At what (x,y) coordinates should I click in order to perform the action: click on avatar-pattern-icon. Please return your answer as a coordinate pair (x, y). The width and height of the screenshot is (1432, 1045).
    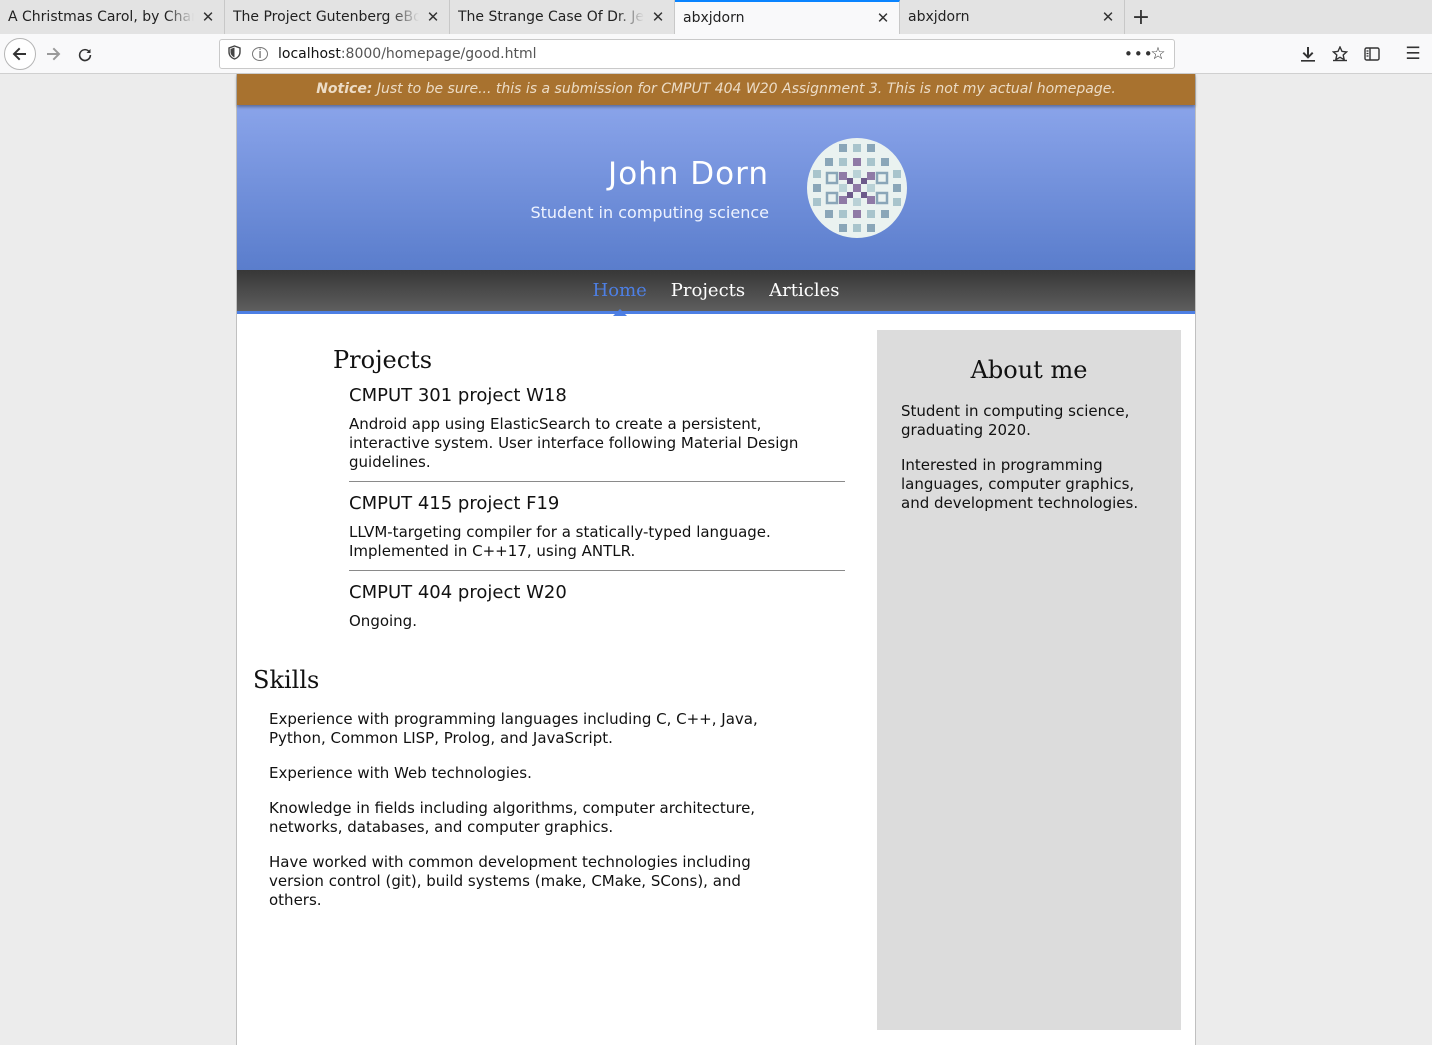
    Looking at the image, I should click on (857, 188).